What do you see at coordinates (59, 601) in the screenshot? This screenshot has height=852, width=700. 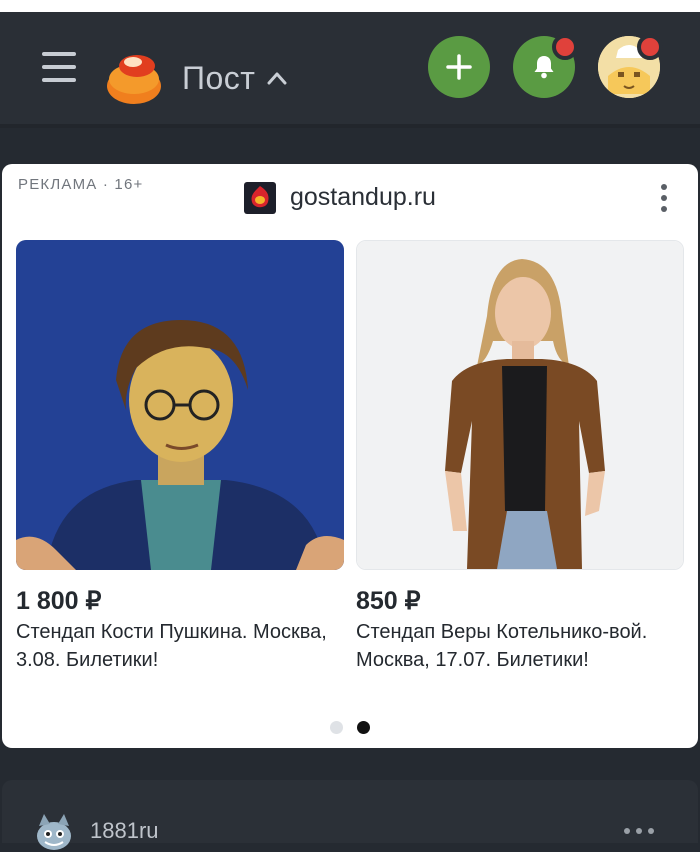 I see `product-price: 1 800 ₽` at bounding box center [59, 601].